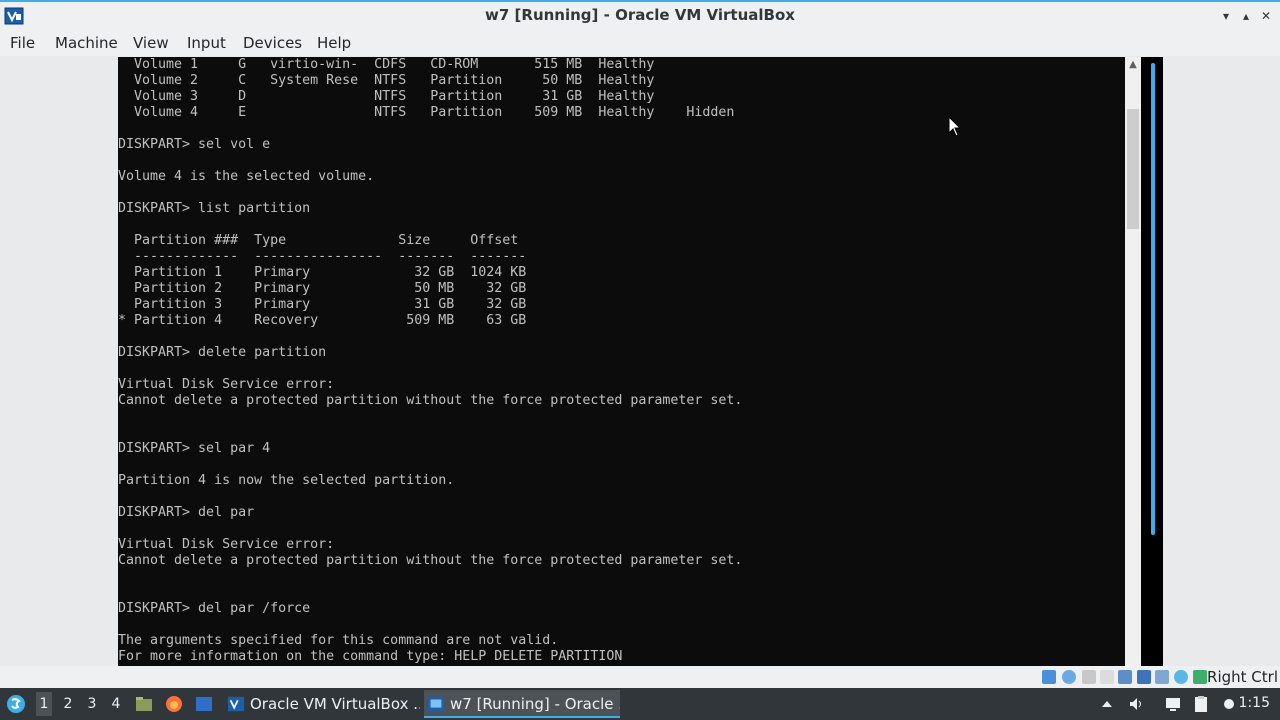 Image resolution: width=1280 pixels, height=720 pixels. Describe the element at coordinates (322, 320) in the screenshot. I see `console-line: * Partition 4 Recovery 509 MB 63 GB` at that location.